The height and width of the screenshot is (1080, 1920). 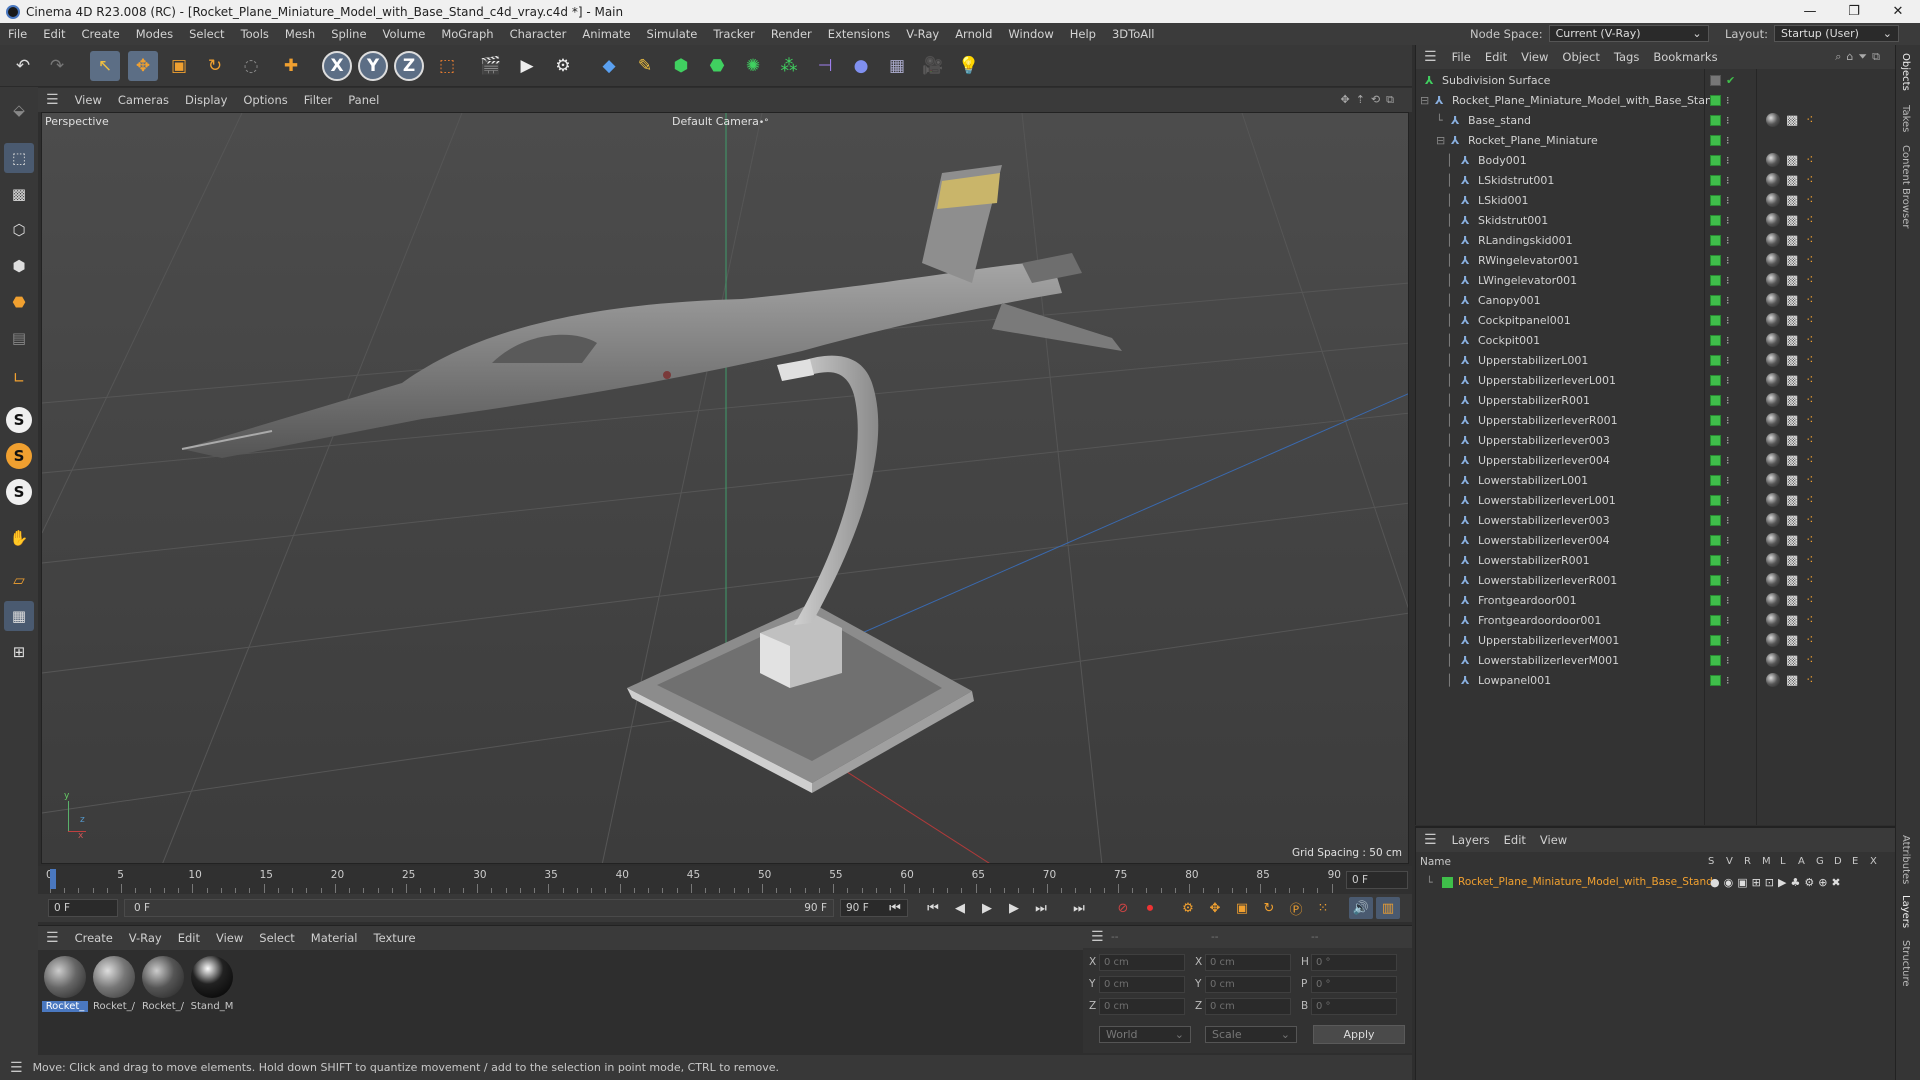 I want to click on object-name: Skidstrut001, so click(x=1513, y=220).